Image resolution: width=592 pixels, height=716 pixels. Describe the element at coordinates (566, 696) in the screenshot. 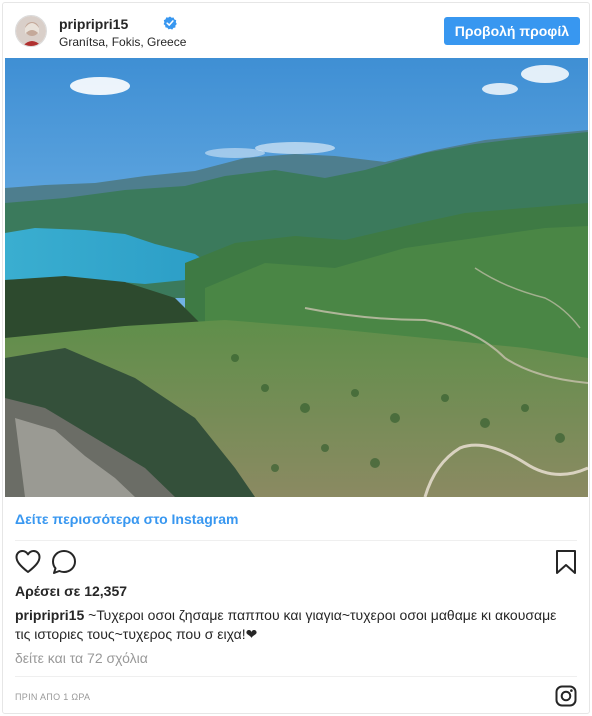

I see `instagram-logo-icon` at that location.